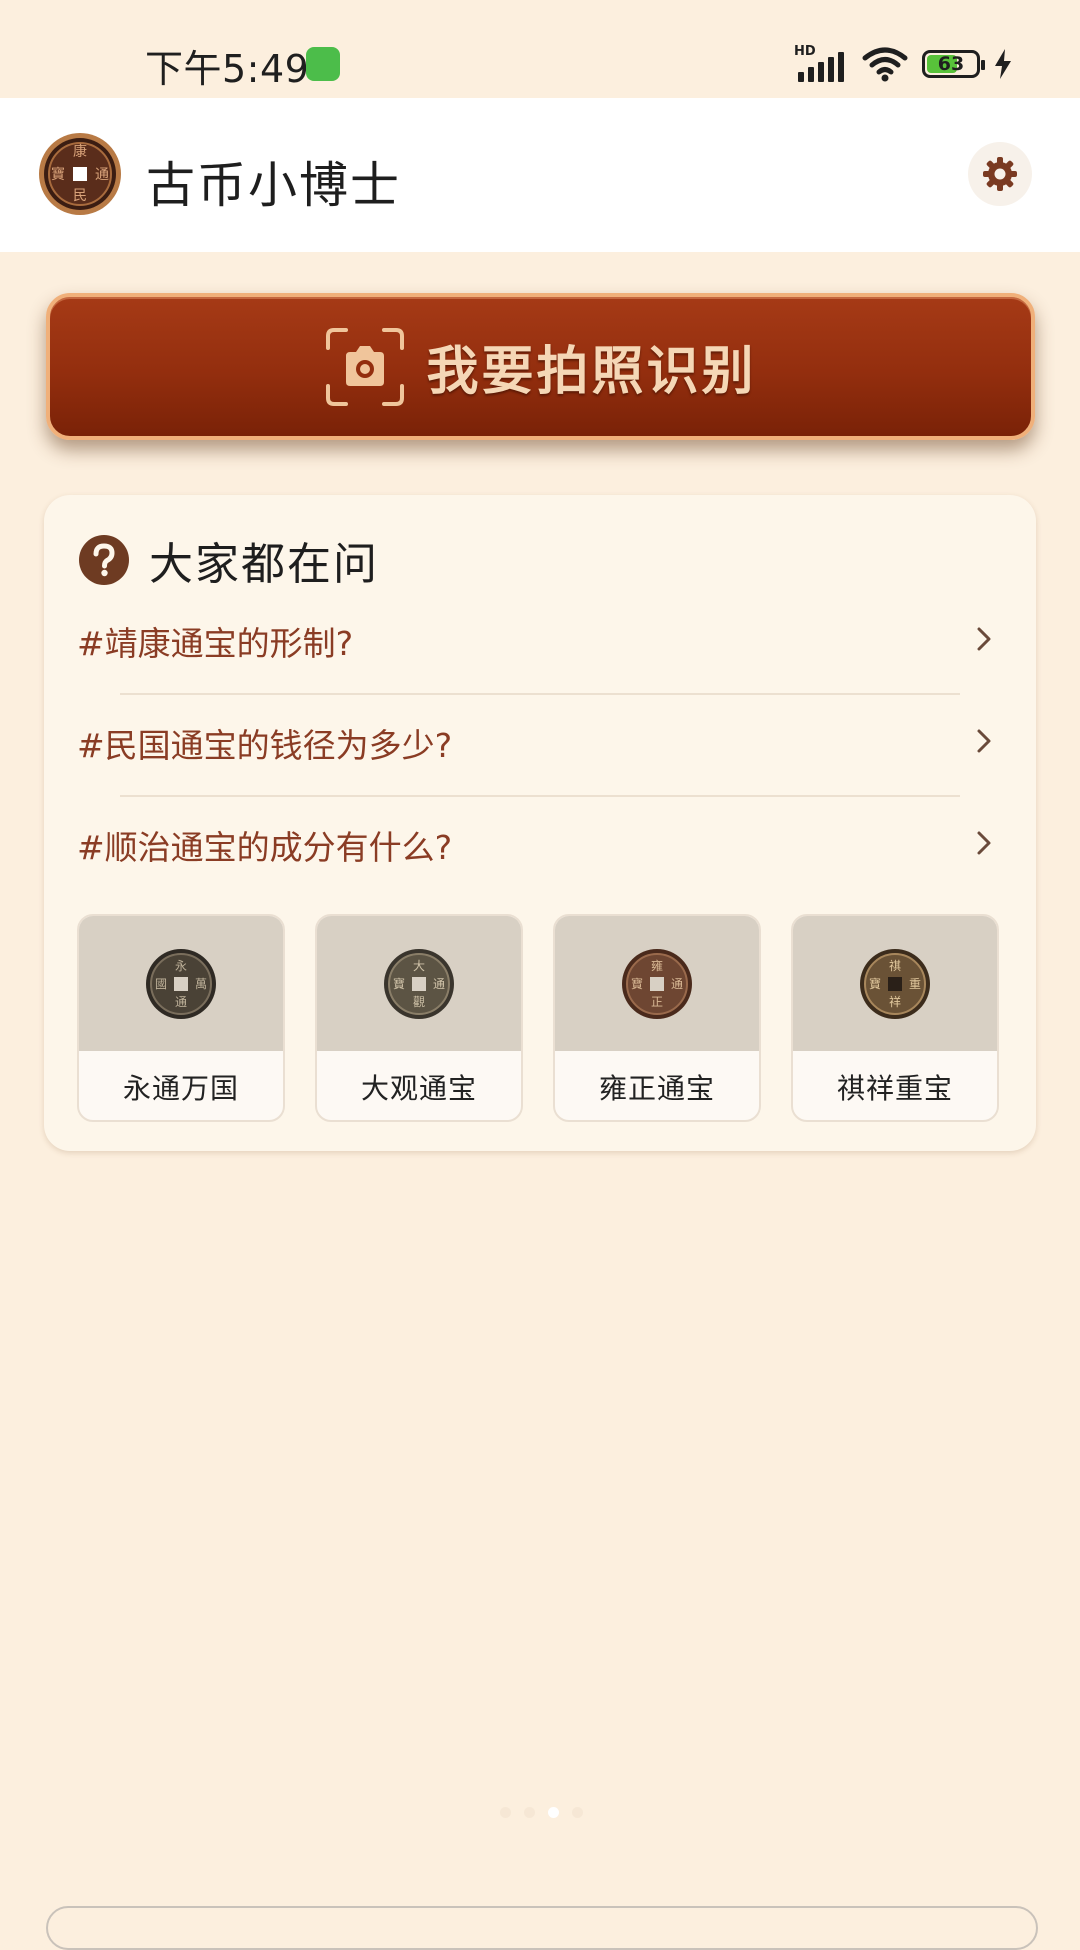 The height and width of the screenshot is (1950, 1080). What do you see at coordinates (894, 1088) in the screenshot?
I see `coin-name: 祺祥重宝` at bounding box center [894, 1088].